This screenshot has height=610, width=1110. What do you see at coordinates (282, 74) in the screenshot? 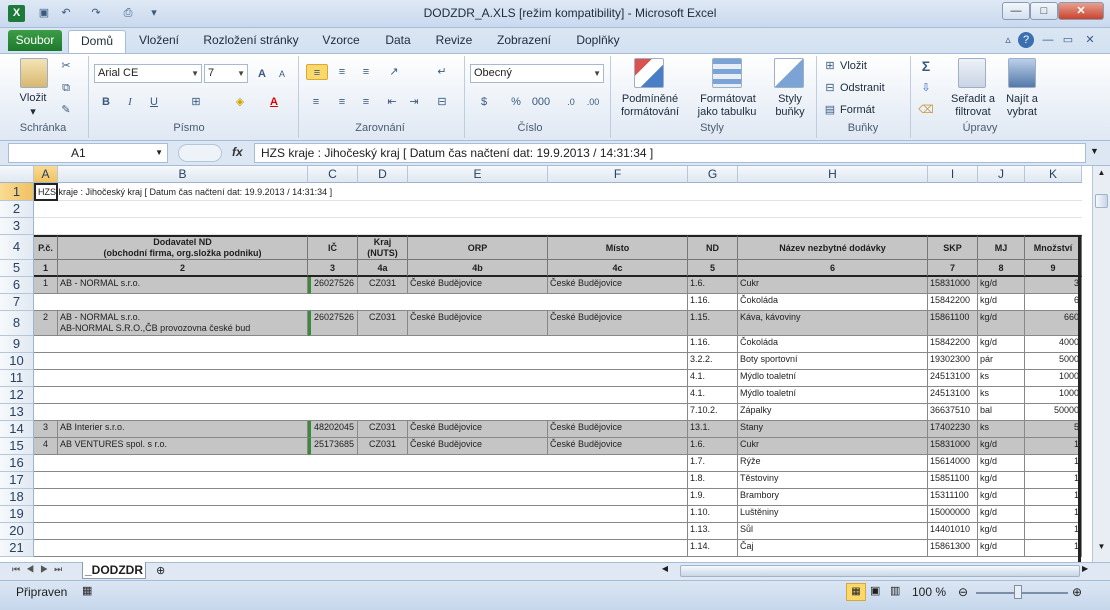
I see `shrink-font-icon: A` at bounding box center [282, 74].